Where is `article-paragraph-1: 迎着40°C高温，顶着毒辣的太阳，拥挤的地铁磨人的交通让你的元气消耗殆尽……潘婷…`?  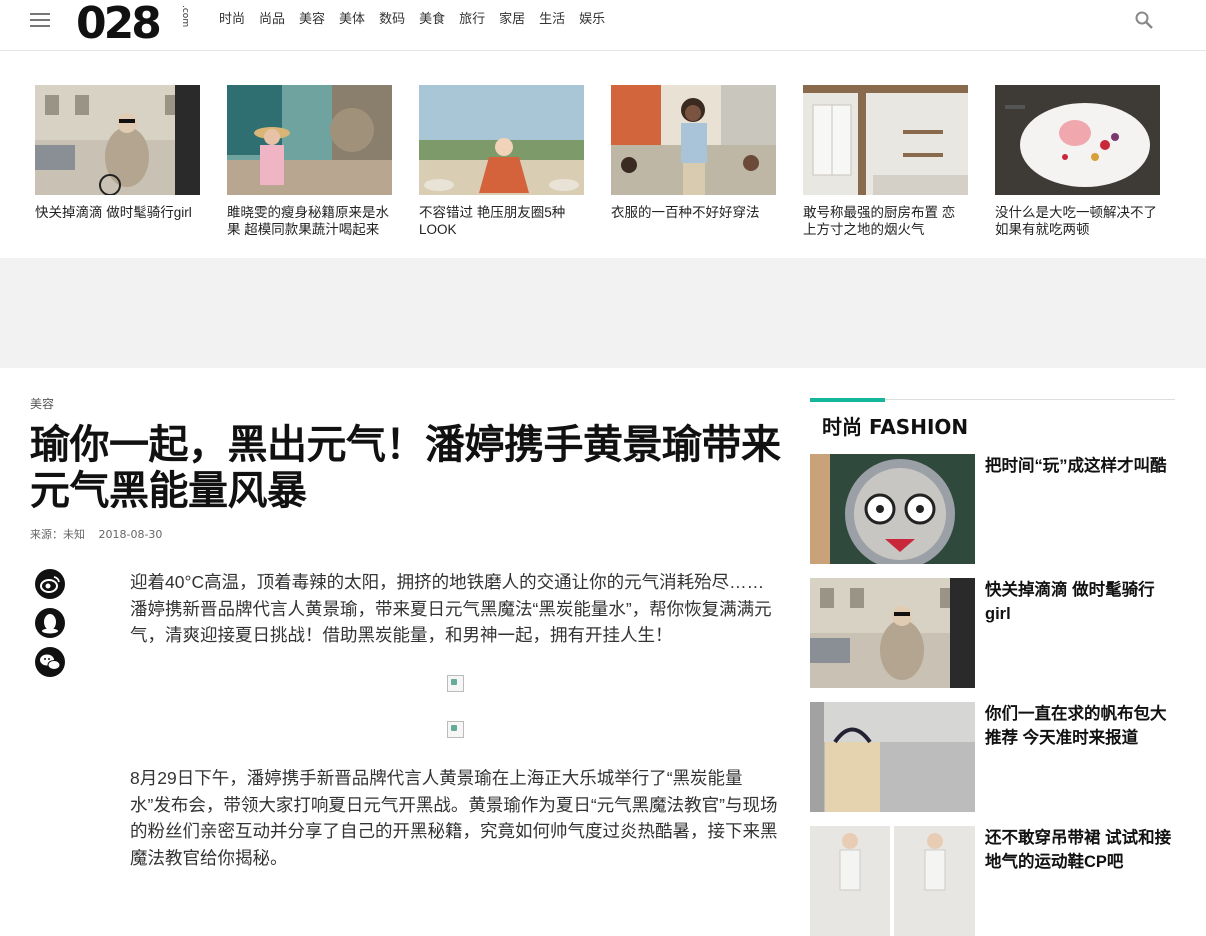 article-paragraph-1: 迎着40°C高温，顶着毒辣的太阳，拥挤的地铁磨人的交通让你的元气消耗殆尽……潘婷… is located at coordinates (451, 608).